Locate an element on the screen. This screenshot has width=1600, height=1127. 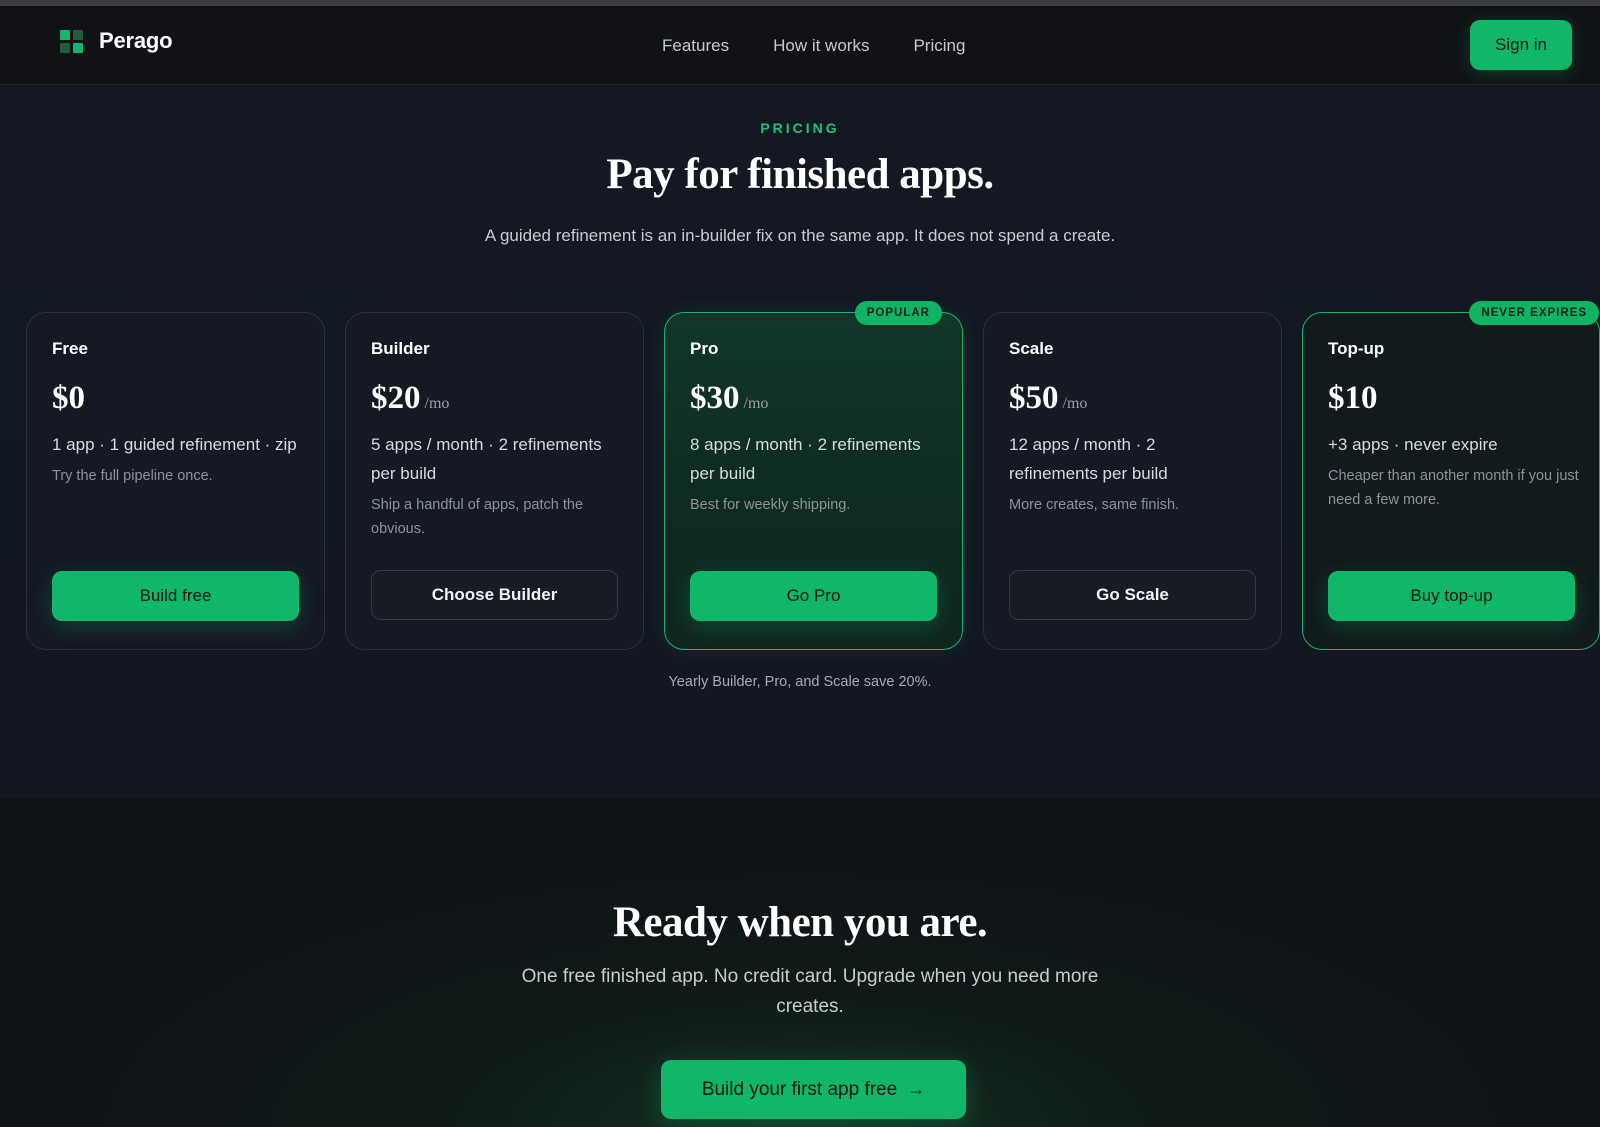
plan-features: 8 apps / month · 2 refinements per build is located at coordinates (805, 459).